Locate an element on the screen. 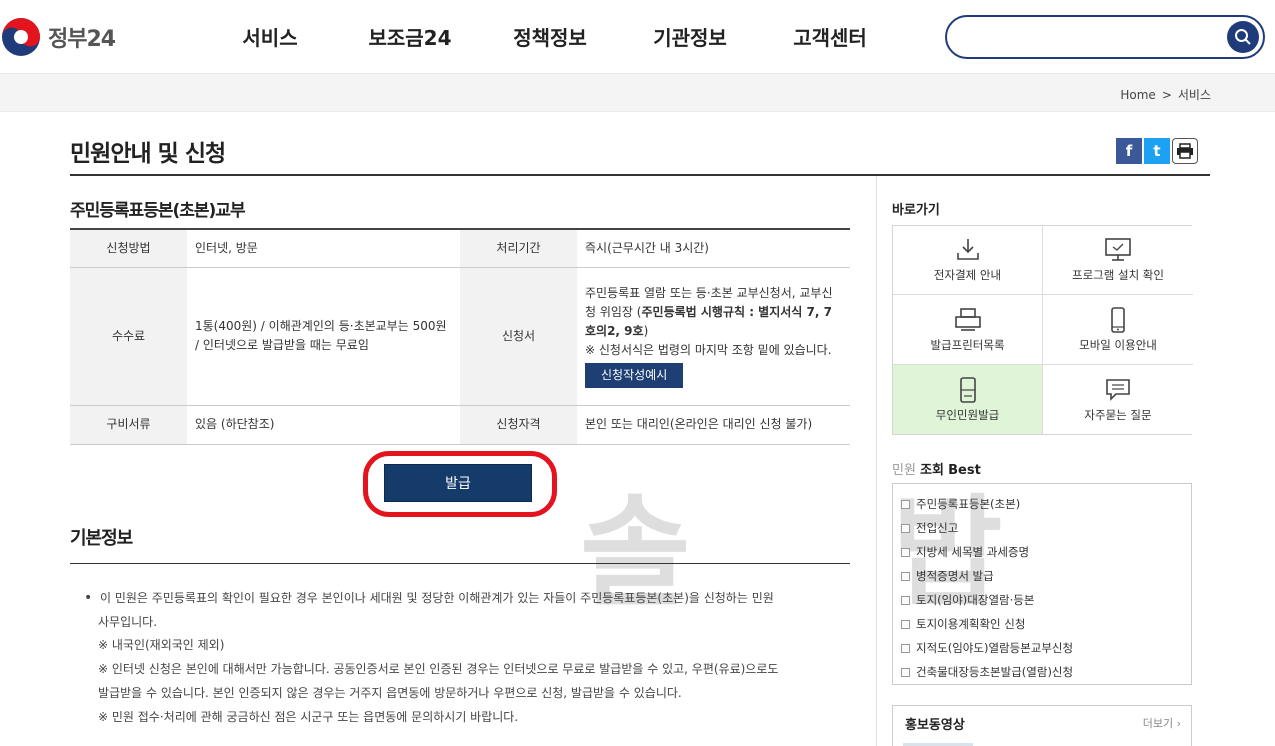  docs-label: 구비서류 is located at coordinates (128, 425).